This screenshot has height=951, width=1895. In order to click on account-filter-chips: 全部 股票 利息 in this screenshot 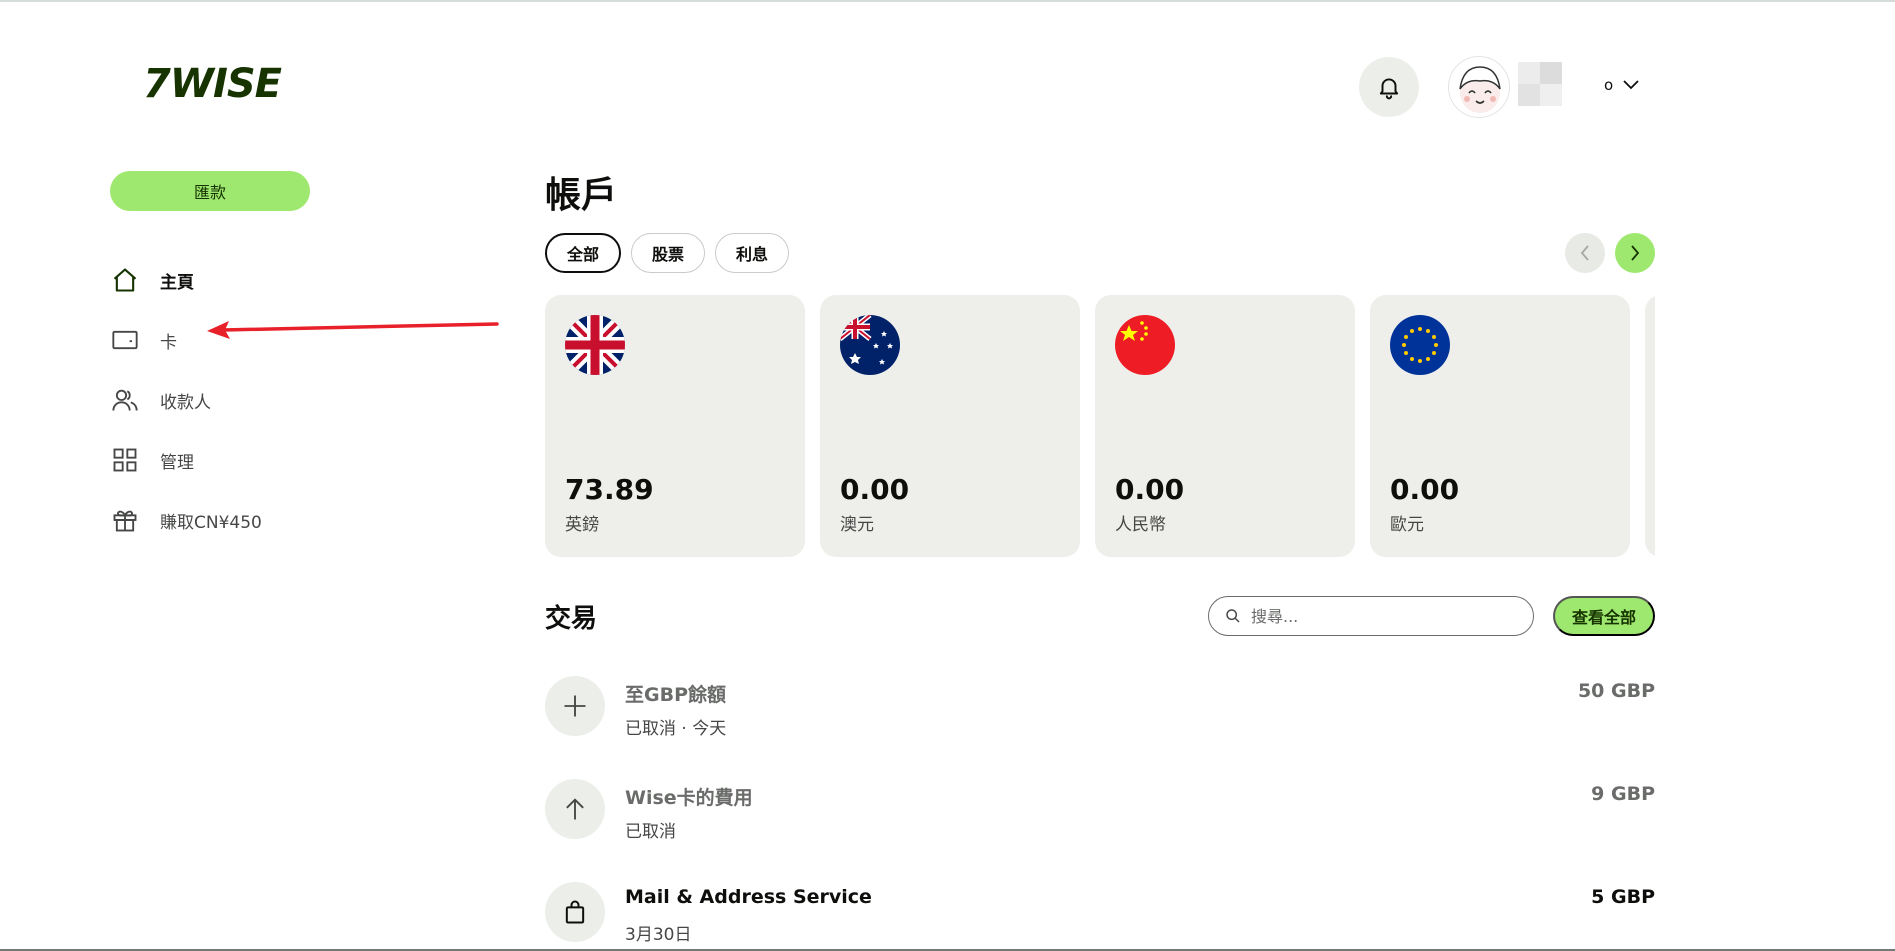, I will do `click(667, 253)`.